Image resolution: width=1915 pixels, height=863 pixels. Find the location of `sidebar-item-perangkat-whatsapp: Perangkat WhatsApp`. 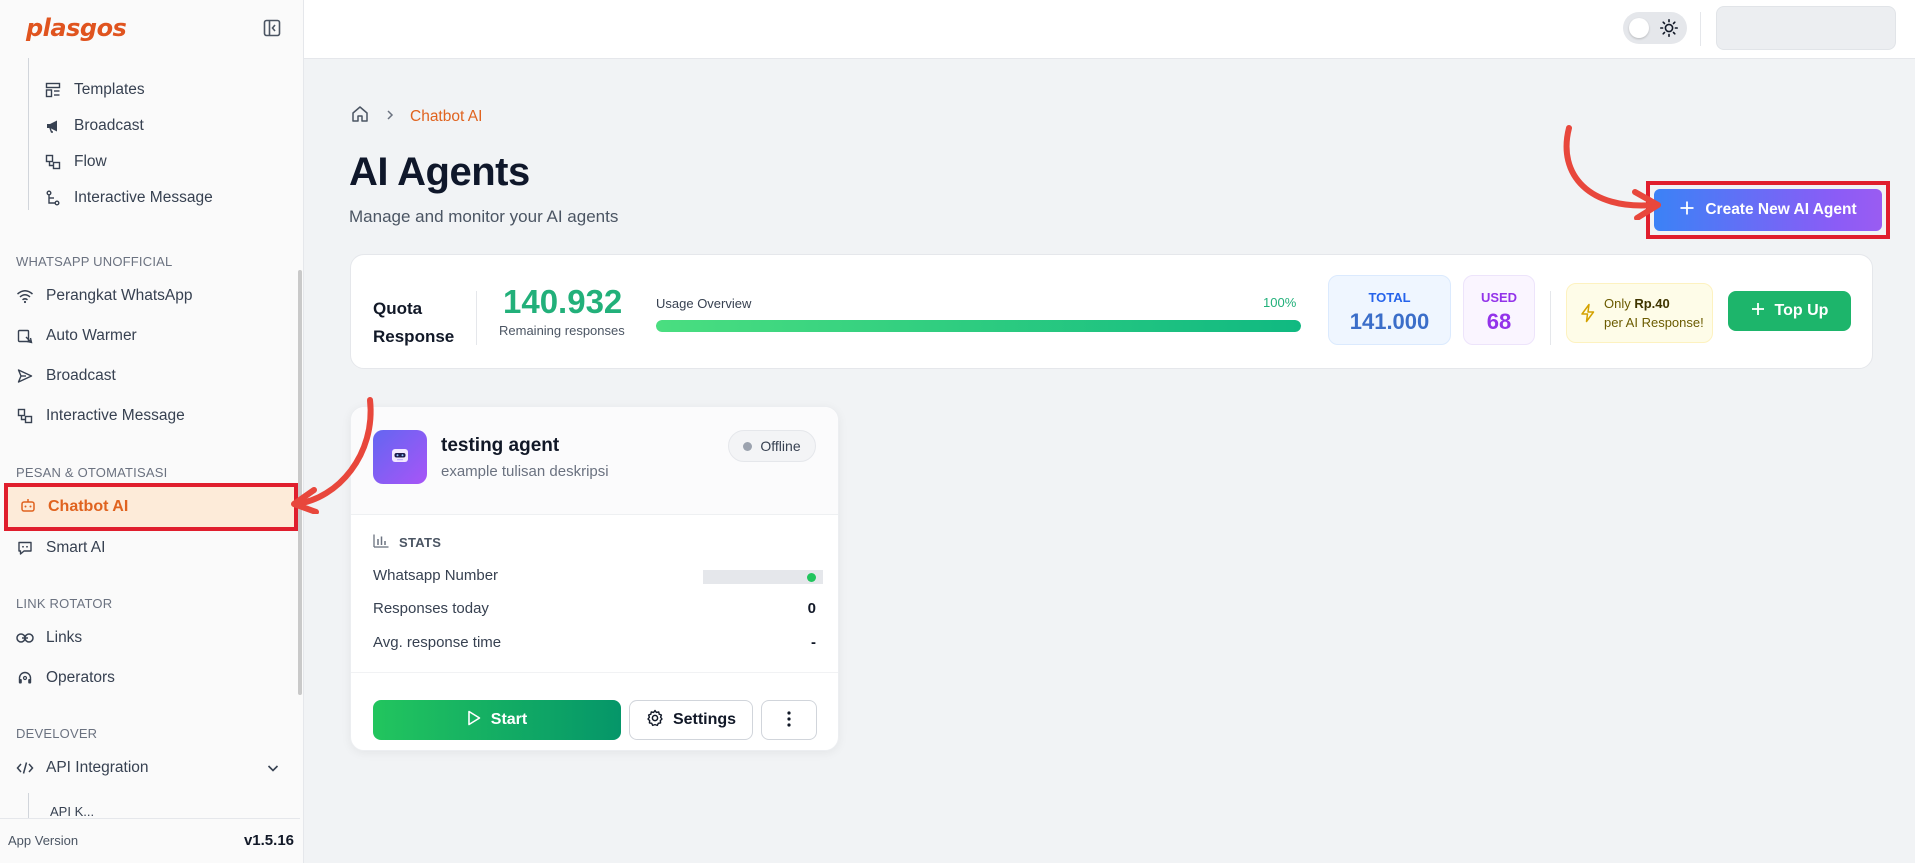

sidebar-item-perangkat-whatsapp: Perangkat WhatsApp is located at coordinates (104, 296).